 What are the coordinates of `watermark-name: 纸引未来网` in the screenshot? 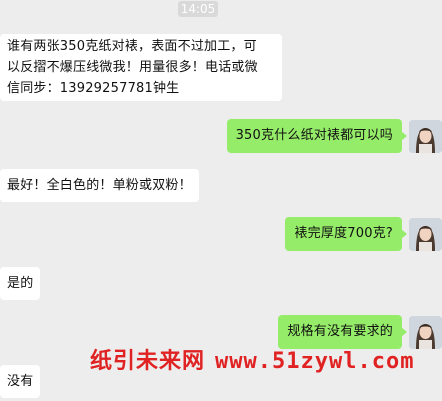 It's located at (148, 361).